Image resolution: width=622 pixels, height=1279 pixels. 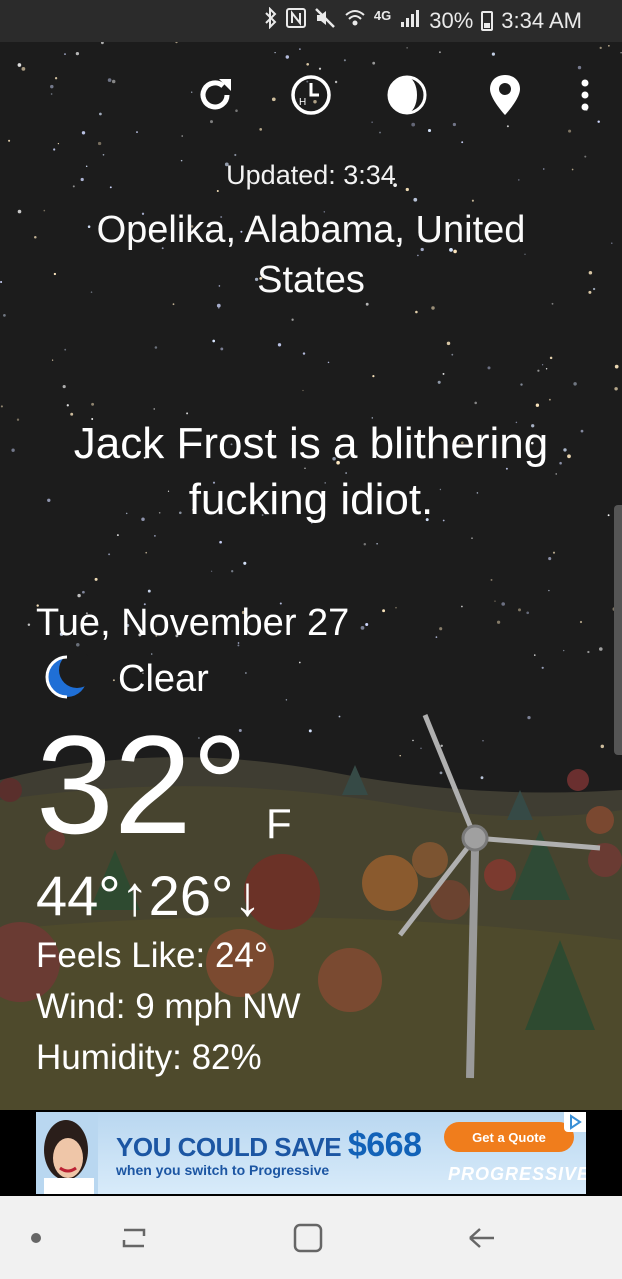 What do you see at coordinates (451, 20) in the screenshot?
I see `battery-percent: 30%` at bounding box center [451, 20].